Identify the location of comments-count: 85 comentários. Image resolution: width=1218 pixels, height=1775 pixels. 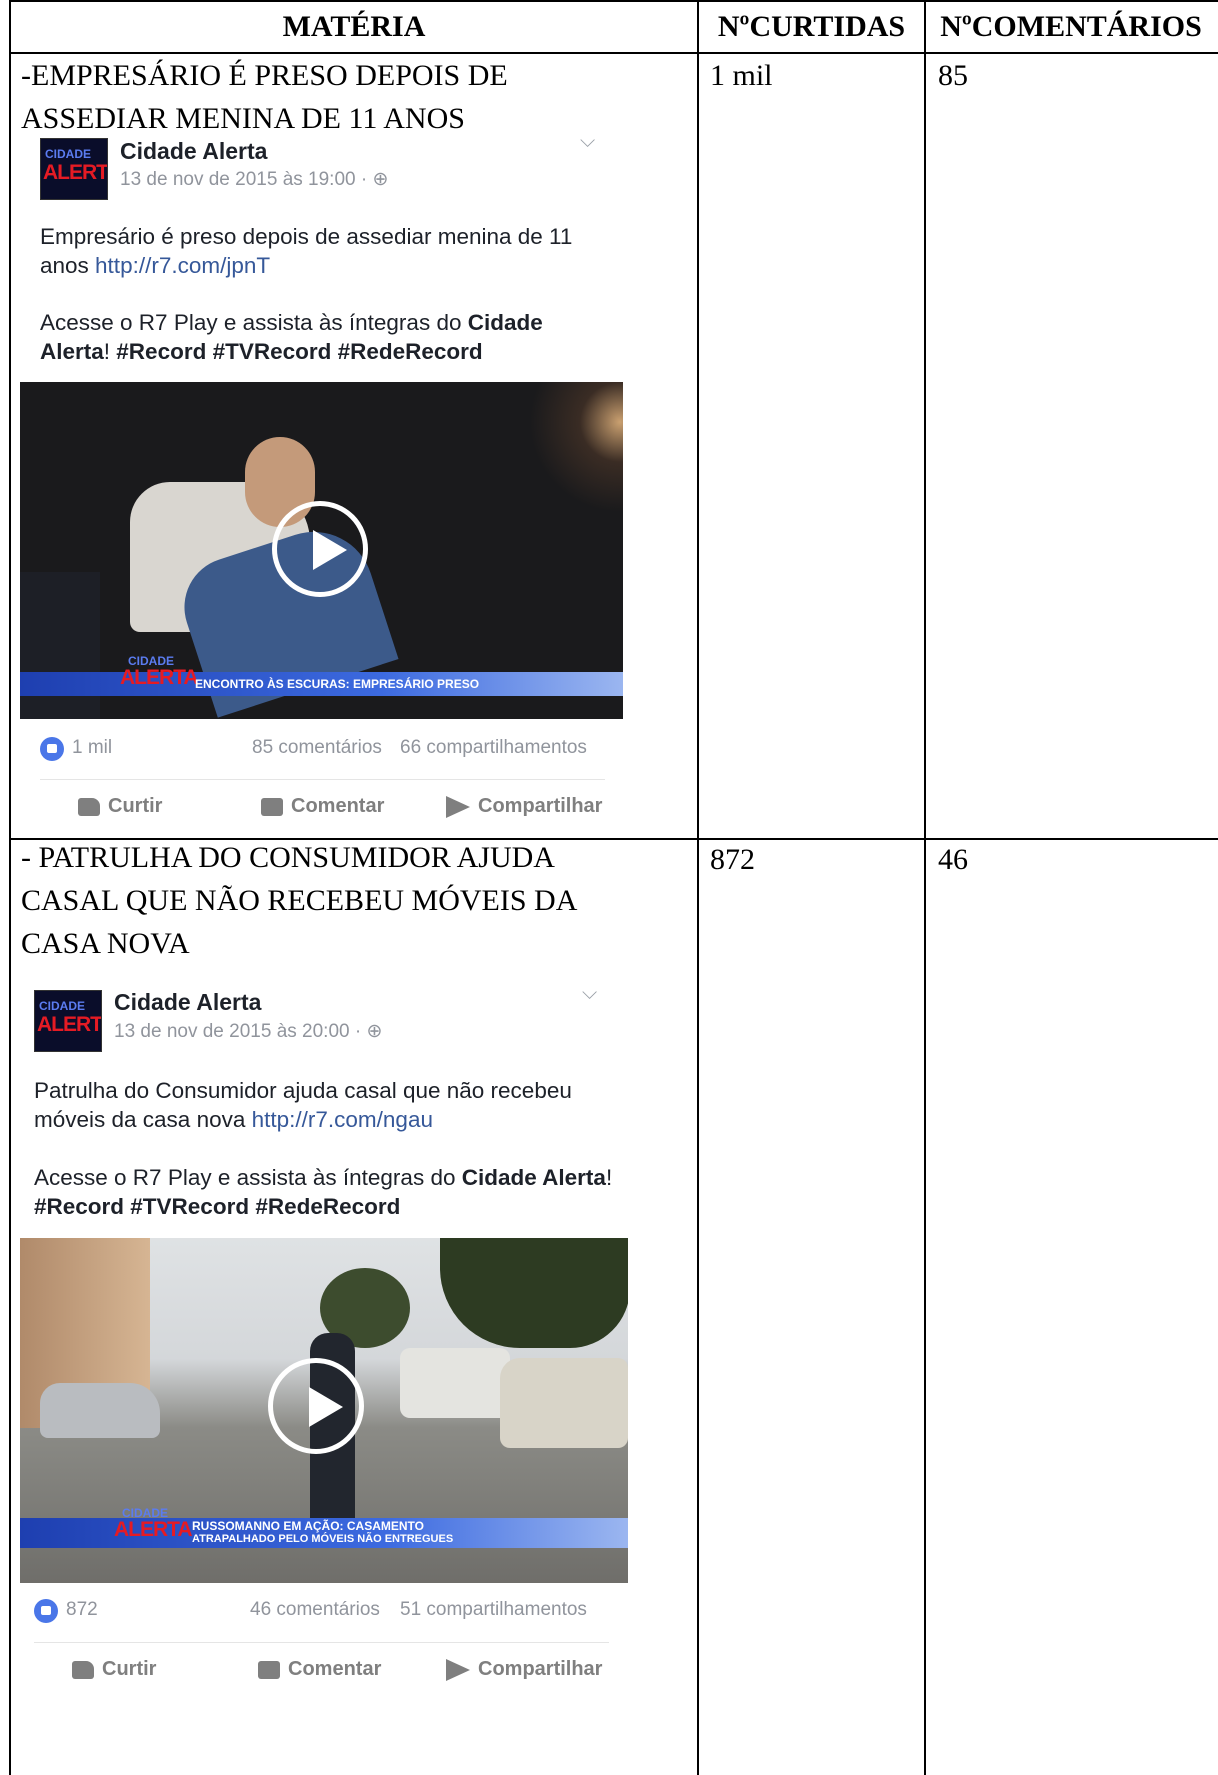
(317, 748).